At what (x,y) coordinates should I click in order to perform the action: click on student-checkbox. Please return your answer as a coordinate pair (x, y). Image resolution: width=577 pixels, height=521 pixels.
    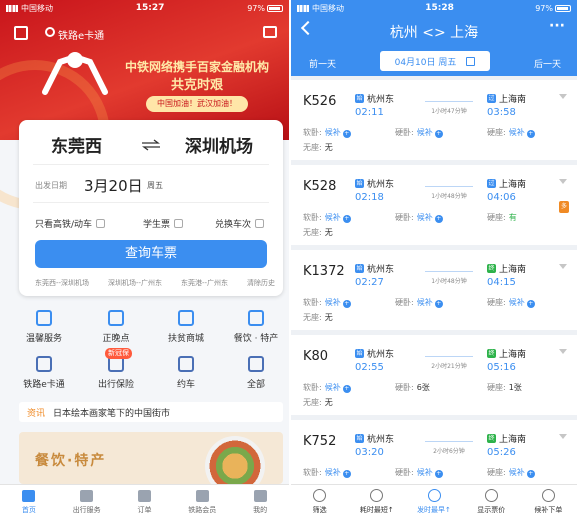
    Looking at the image, I should click on (179, 223).